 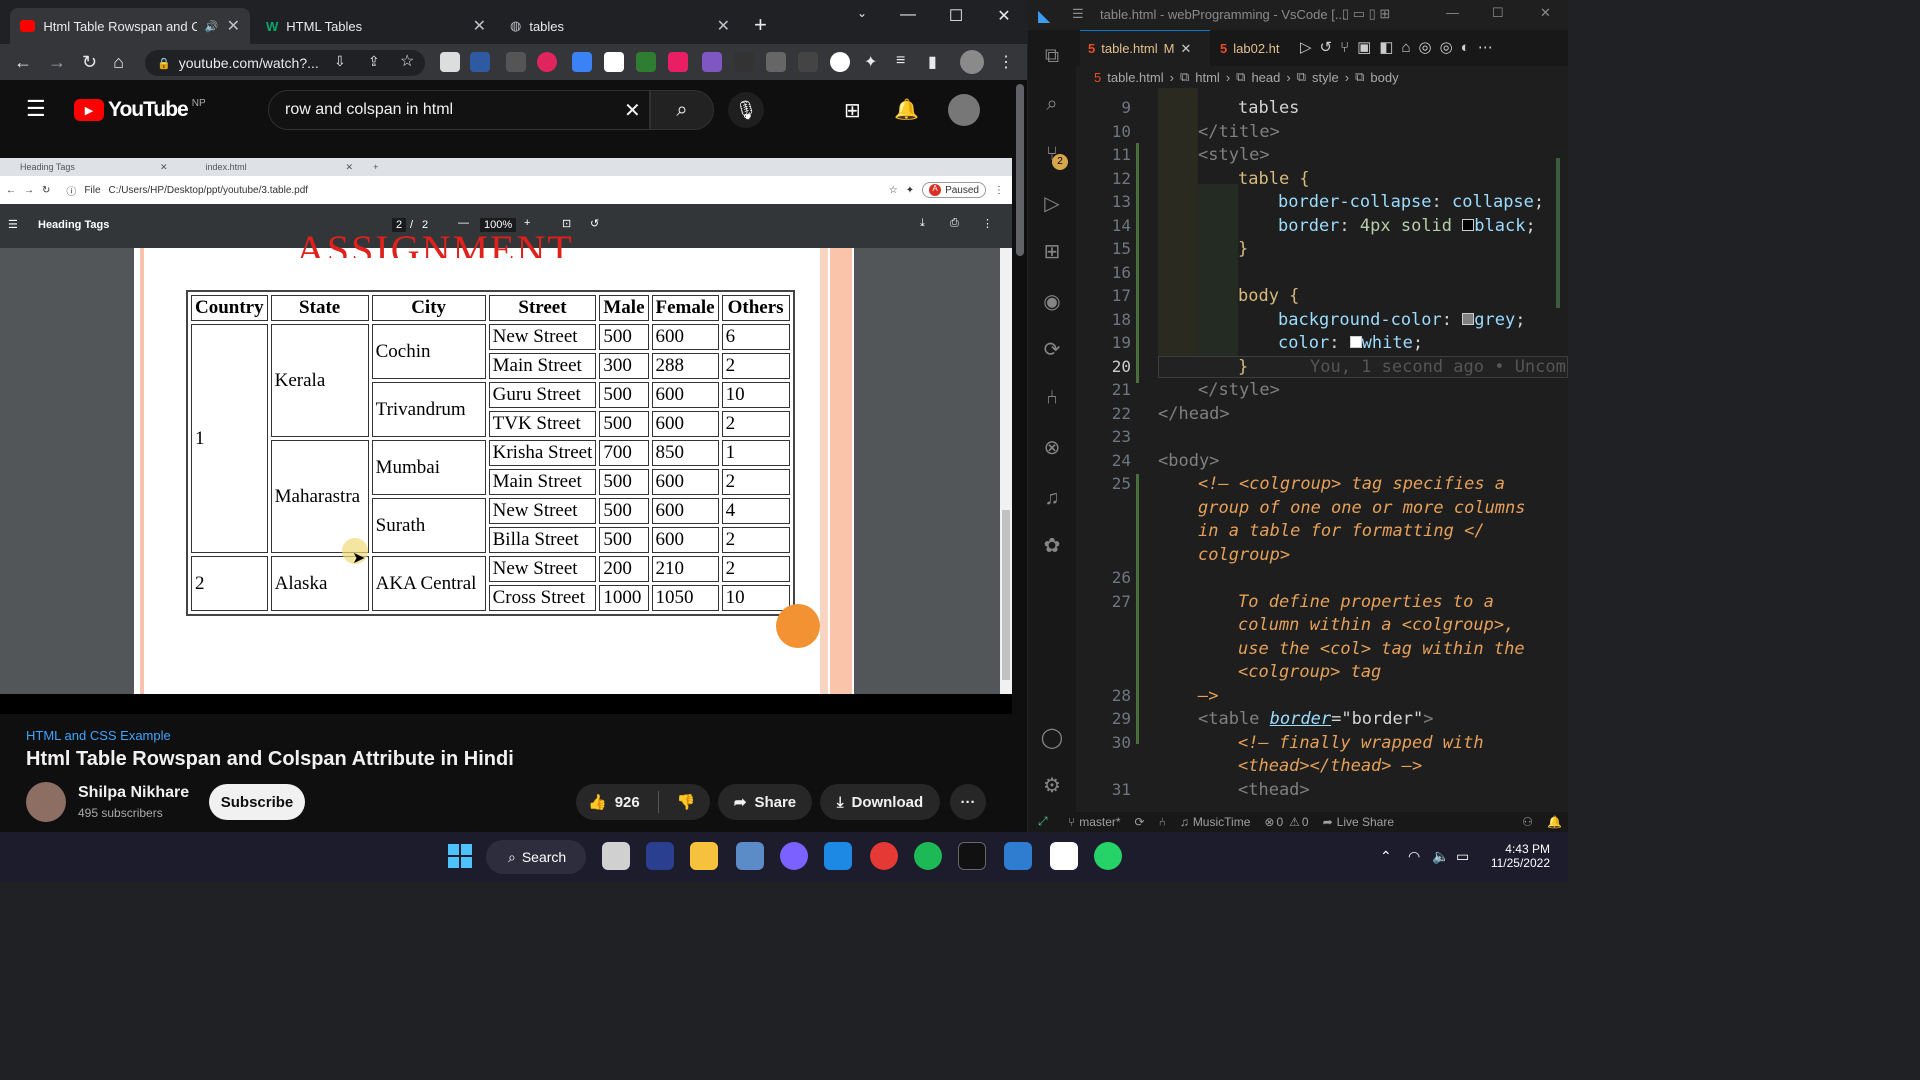 What do you see at coordinates (1078, 14) in the screenshot?
I see `menu-icon: ☰` at bounding box center [1078, 14].